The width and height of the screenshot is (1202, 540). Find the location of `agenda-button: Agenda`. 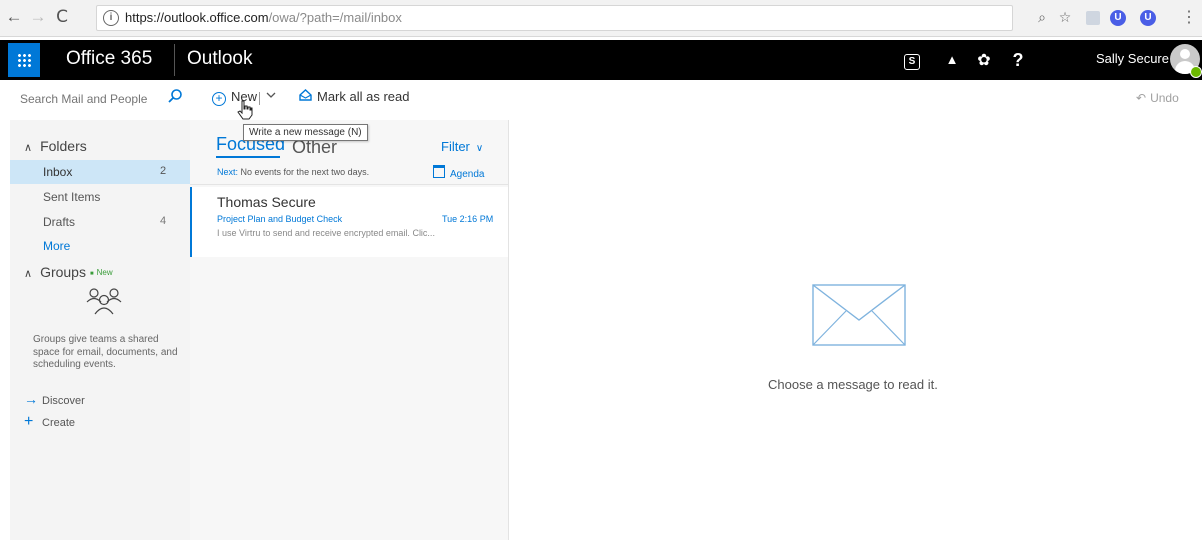

agenda-button: Agenda is located at coordinates (458, 172).